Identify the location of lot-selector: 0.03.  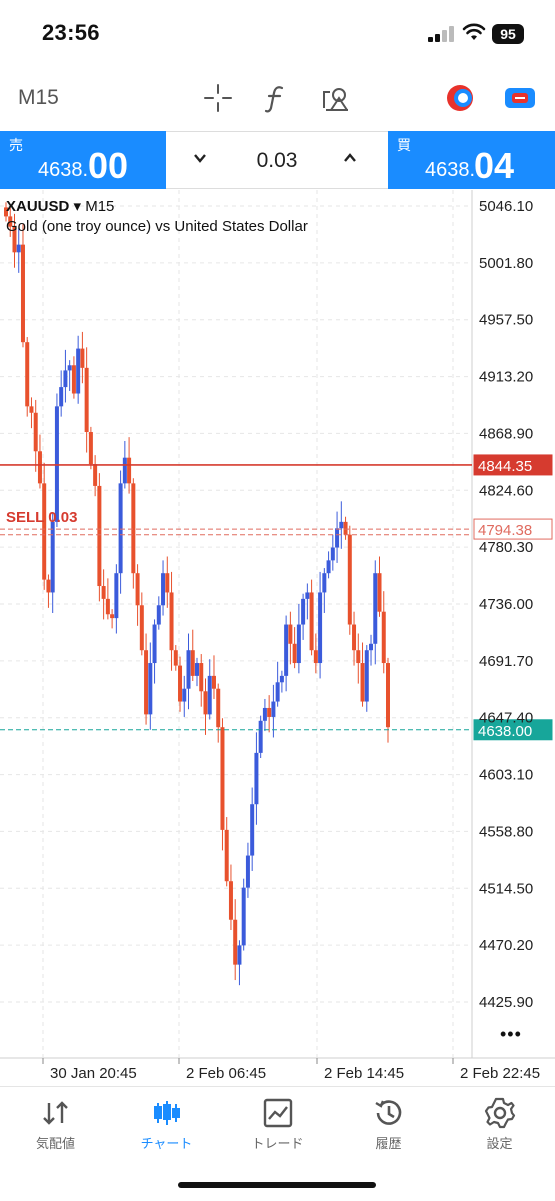
(277, 160).